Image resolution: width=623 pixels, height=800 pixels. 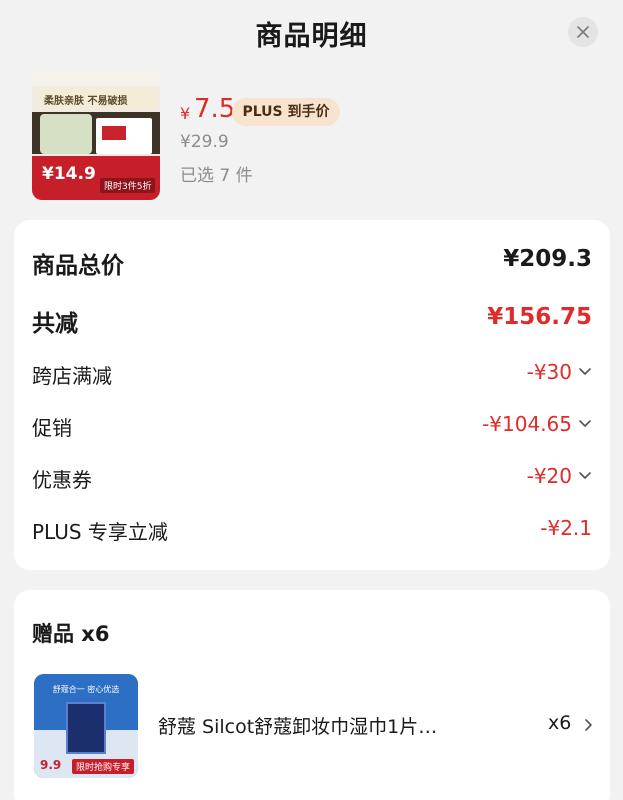 I want to click on gift-thumbnail: 舒蔻合一 密心优选 9.9 限时抢购专享, so click(x=86, y=726).